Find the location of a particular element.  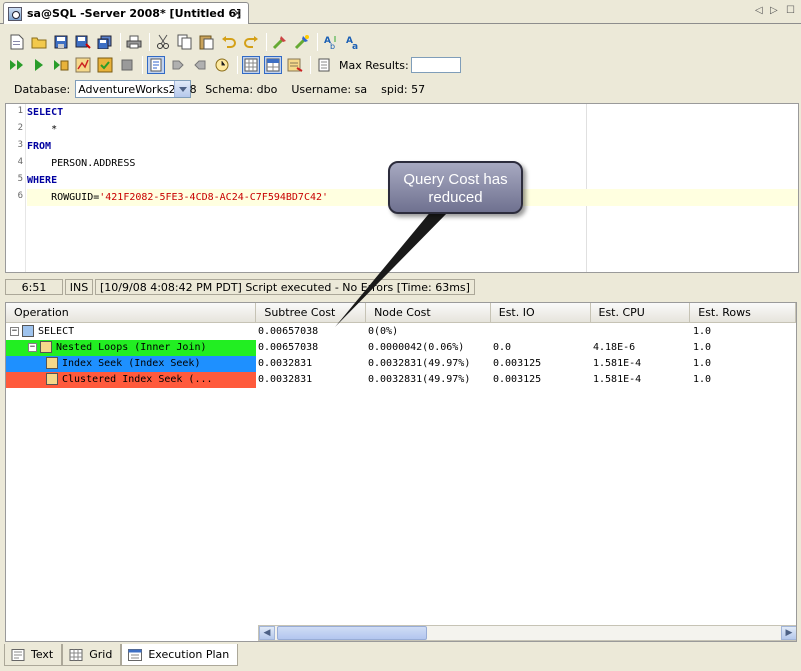

save-all-icon is located at coordinates (105, 42).